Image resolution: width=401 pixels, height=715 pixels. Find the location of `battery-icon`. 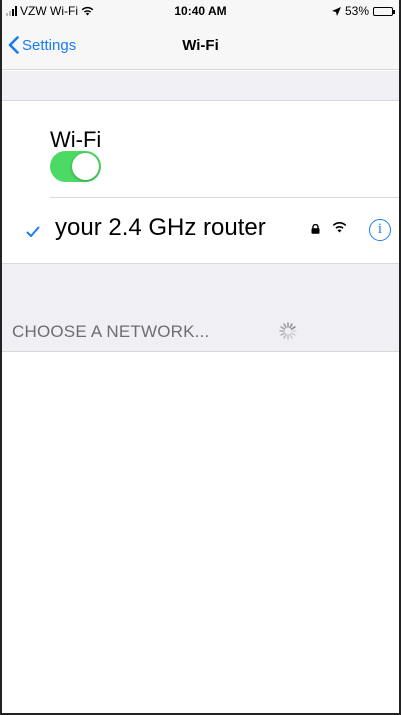

battery-icon is located at coordinates (384, 11).